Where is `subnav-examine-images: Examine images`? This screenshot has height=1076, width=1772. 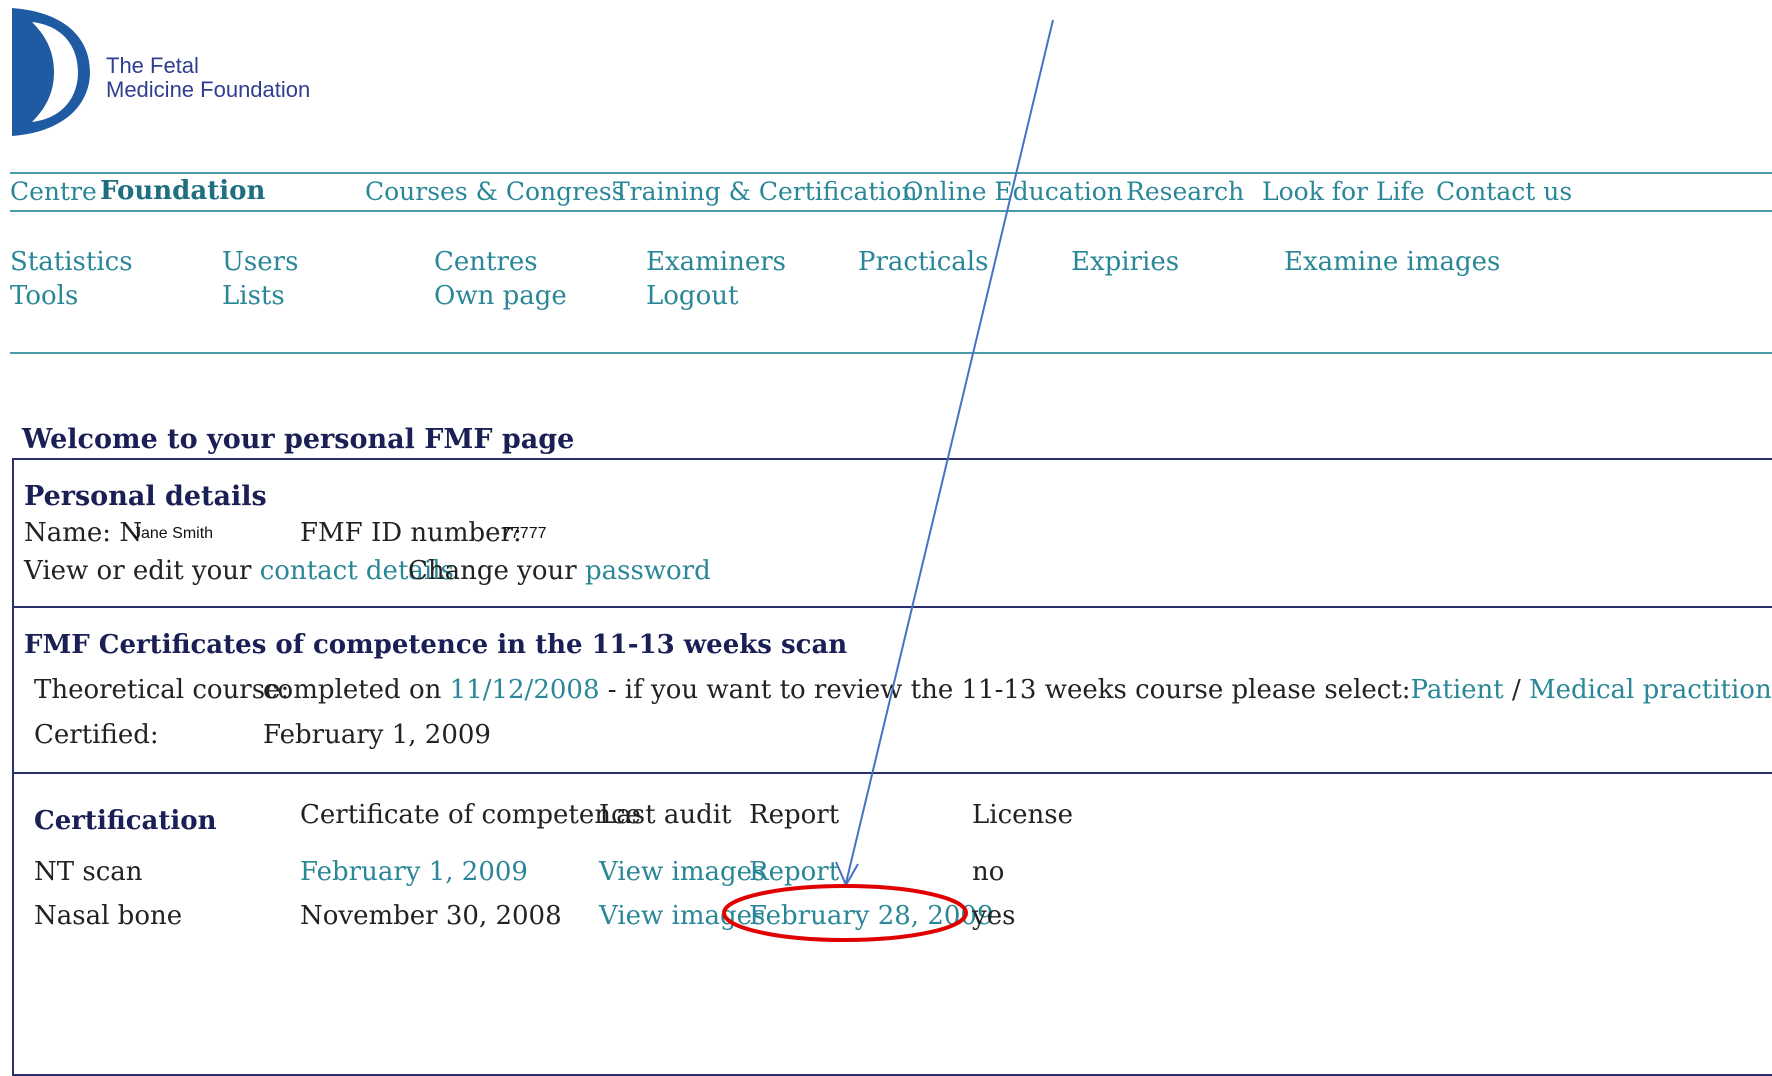 subnav-examine-images: Examine images is located at coordinates (1392, 262).